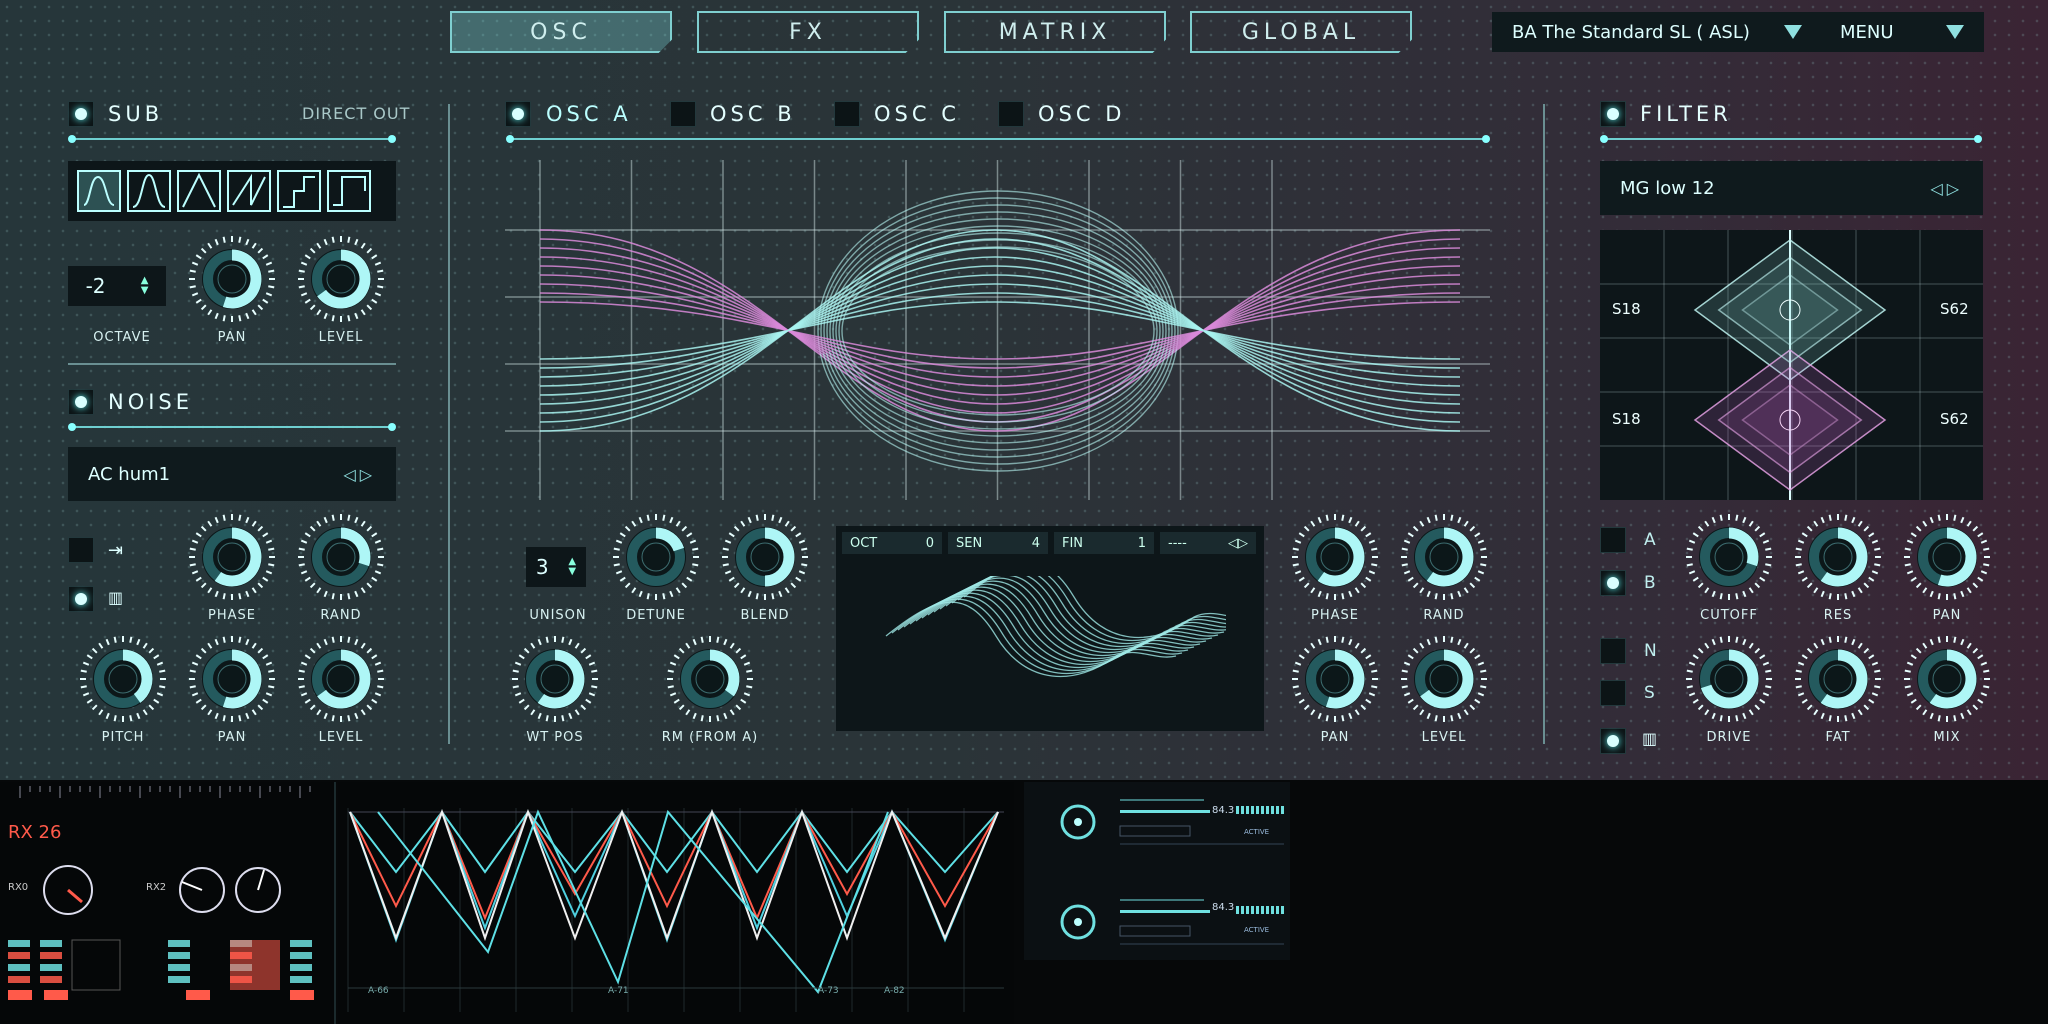 This screenshot has height=1024, width=2048. Describe the element at coordinates (847, 114) in the screenshot. I see `osc-c-enable-toggle` at that location.